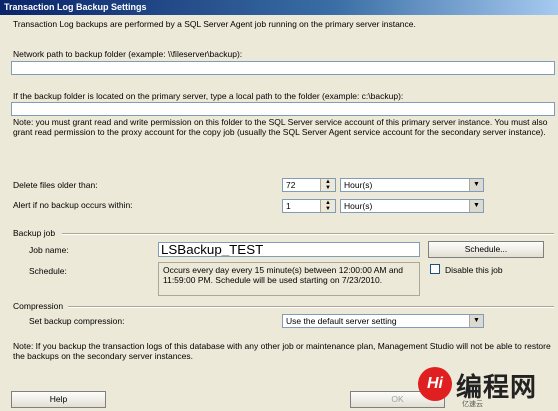 The height and width of the screenshot is (411, 558). What do you see at coordinates (412, 206) in the screenshot?
I see `alert-unit-select: Hour(s) ▼` at bounding box center [412, 206].